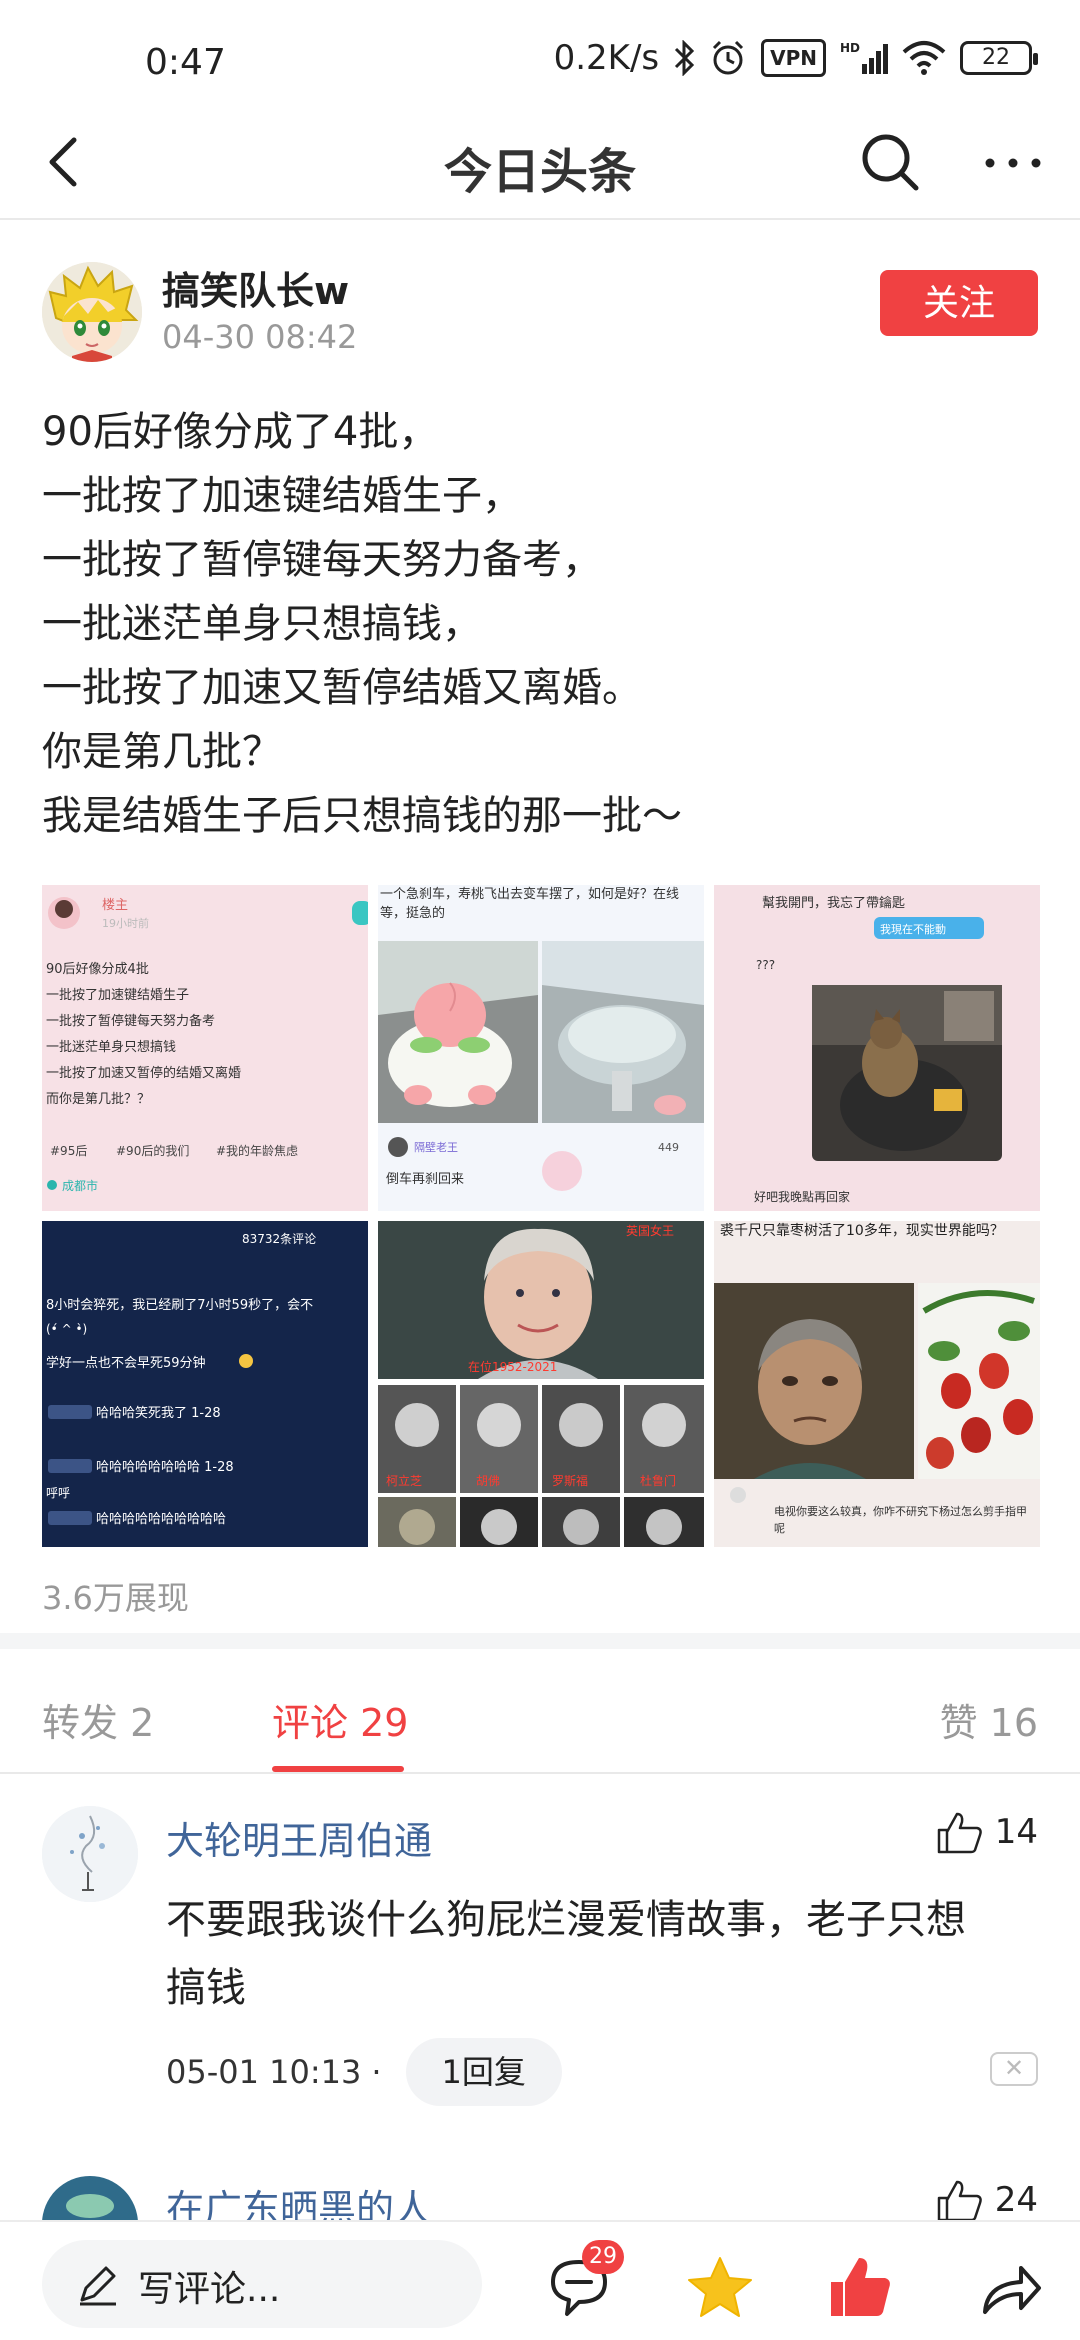 Image resolution: width=1080 pixels, height=2340 pixels. Describe the element at coordinates (68, 1151) in the screenshot. I see `img1-tag: #95后` at that location.